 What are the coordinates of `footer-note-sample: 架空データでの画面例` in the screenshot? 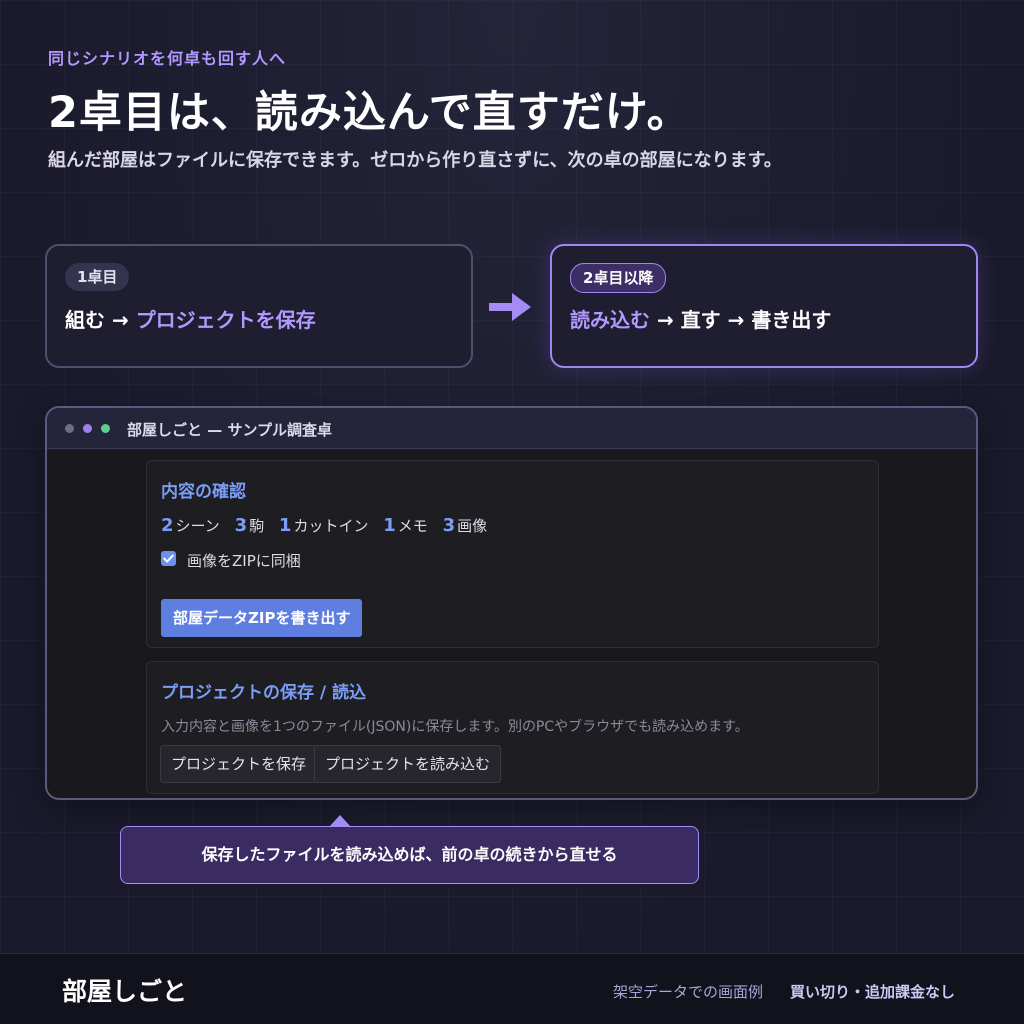 It's located at (688, 992).